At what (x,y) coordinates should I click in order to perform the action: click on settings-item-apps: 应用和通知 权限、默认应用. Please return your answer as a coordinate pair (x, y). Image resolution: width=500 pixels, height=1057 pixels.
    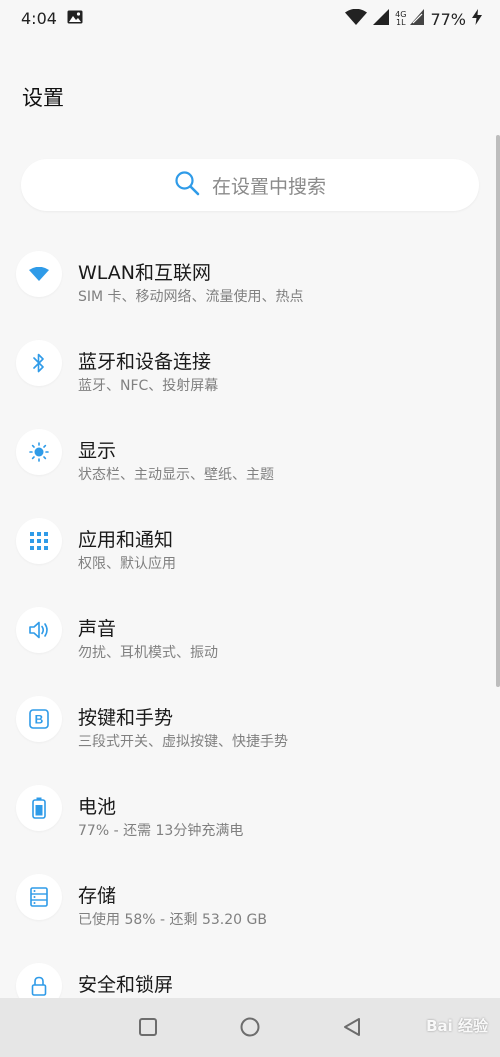
    Looking at the image, I should click on (250, 540).